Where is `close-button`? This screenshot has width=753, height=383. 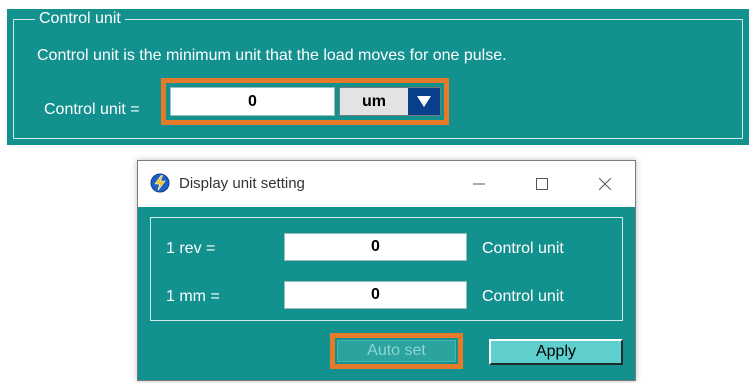
close-button is located at coordinates (605, 184).